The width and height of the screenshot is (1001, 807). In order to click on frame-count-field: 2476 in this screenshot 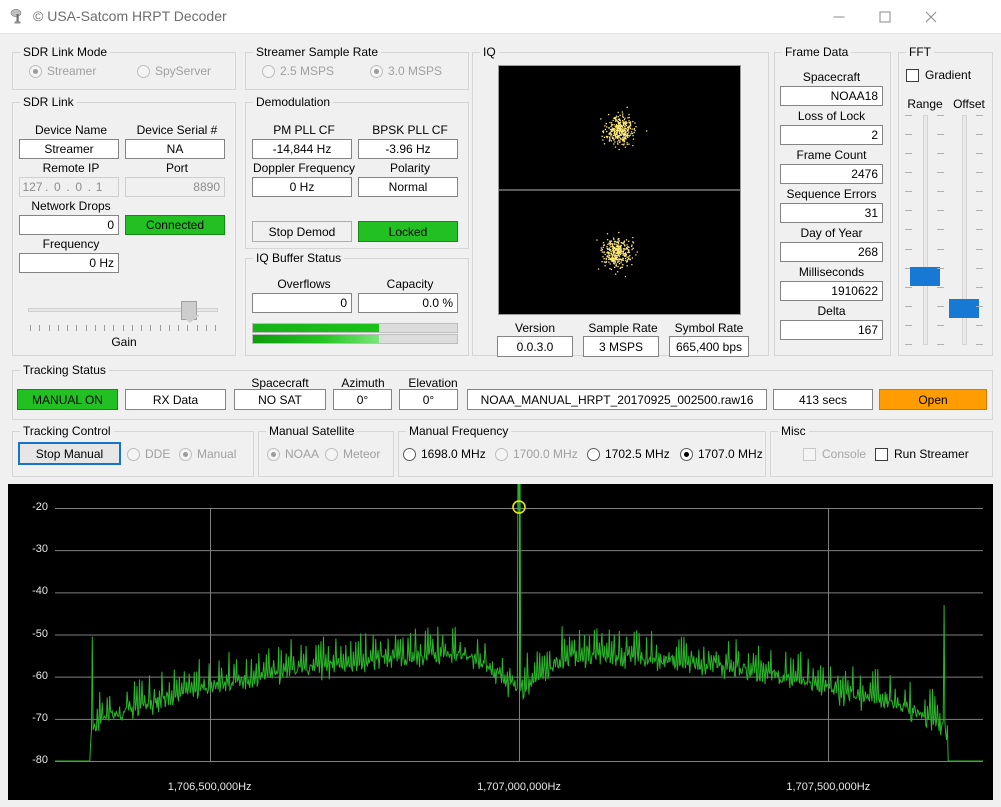, I will do `click(831, 174)`.